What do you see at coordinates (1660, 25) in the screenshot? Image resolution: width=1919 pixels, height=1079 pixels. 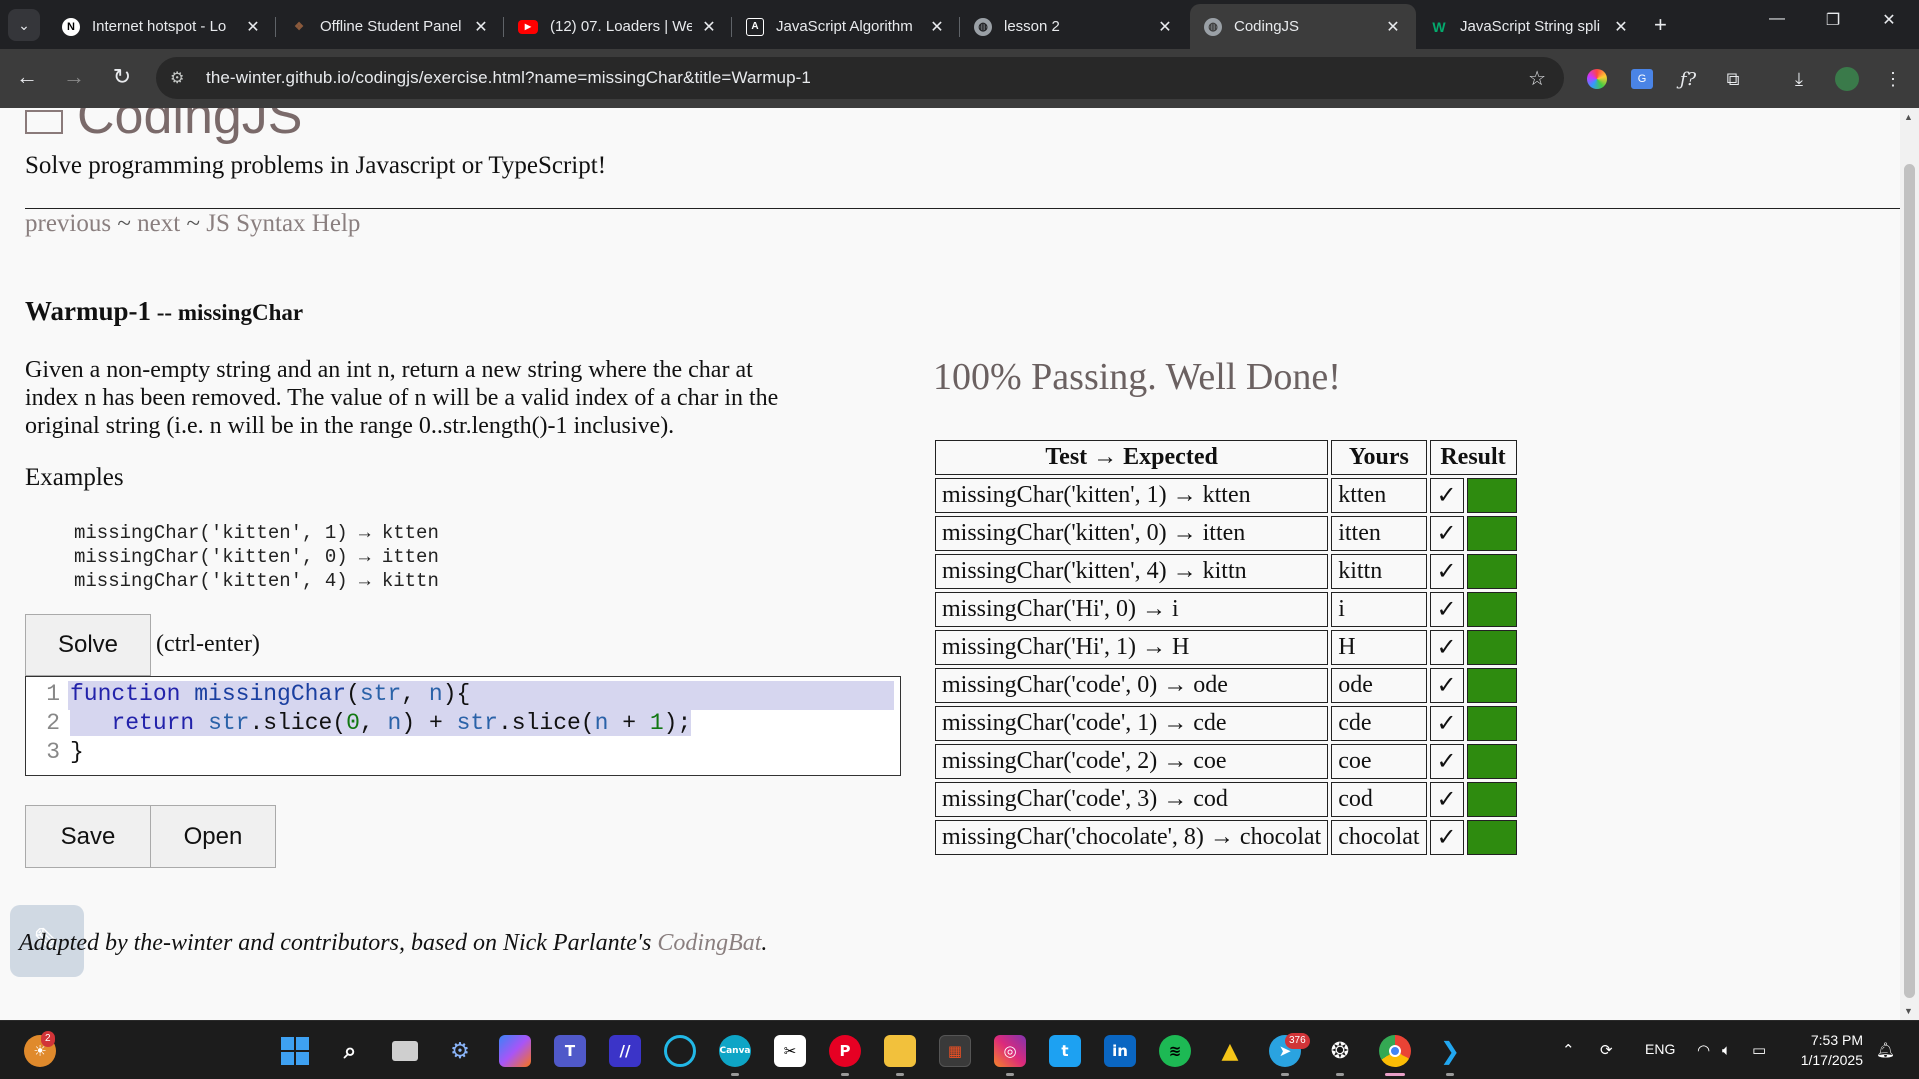 I see `new-tab-icon: +` at bounding box center [1660, 25].